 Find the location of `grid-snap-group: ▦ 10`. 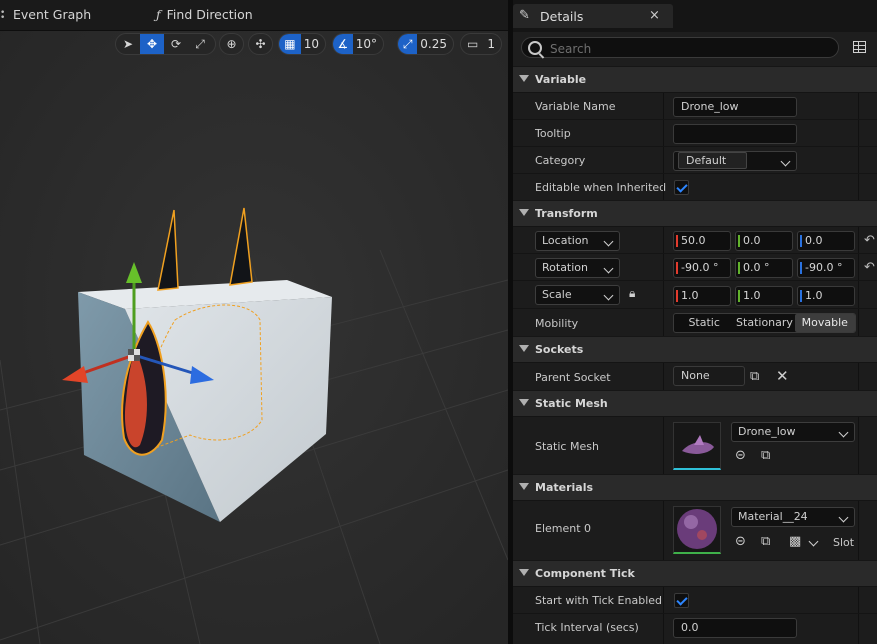

grid-snap-group: ▦ 10 is located at coordinates (302, 44).